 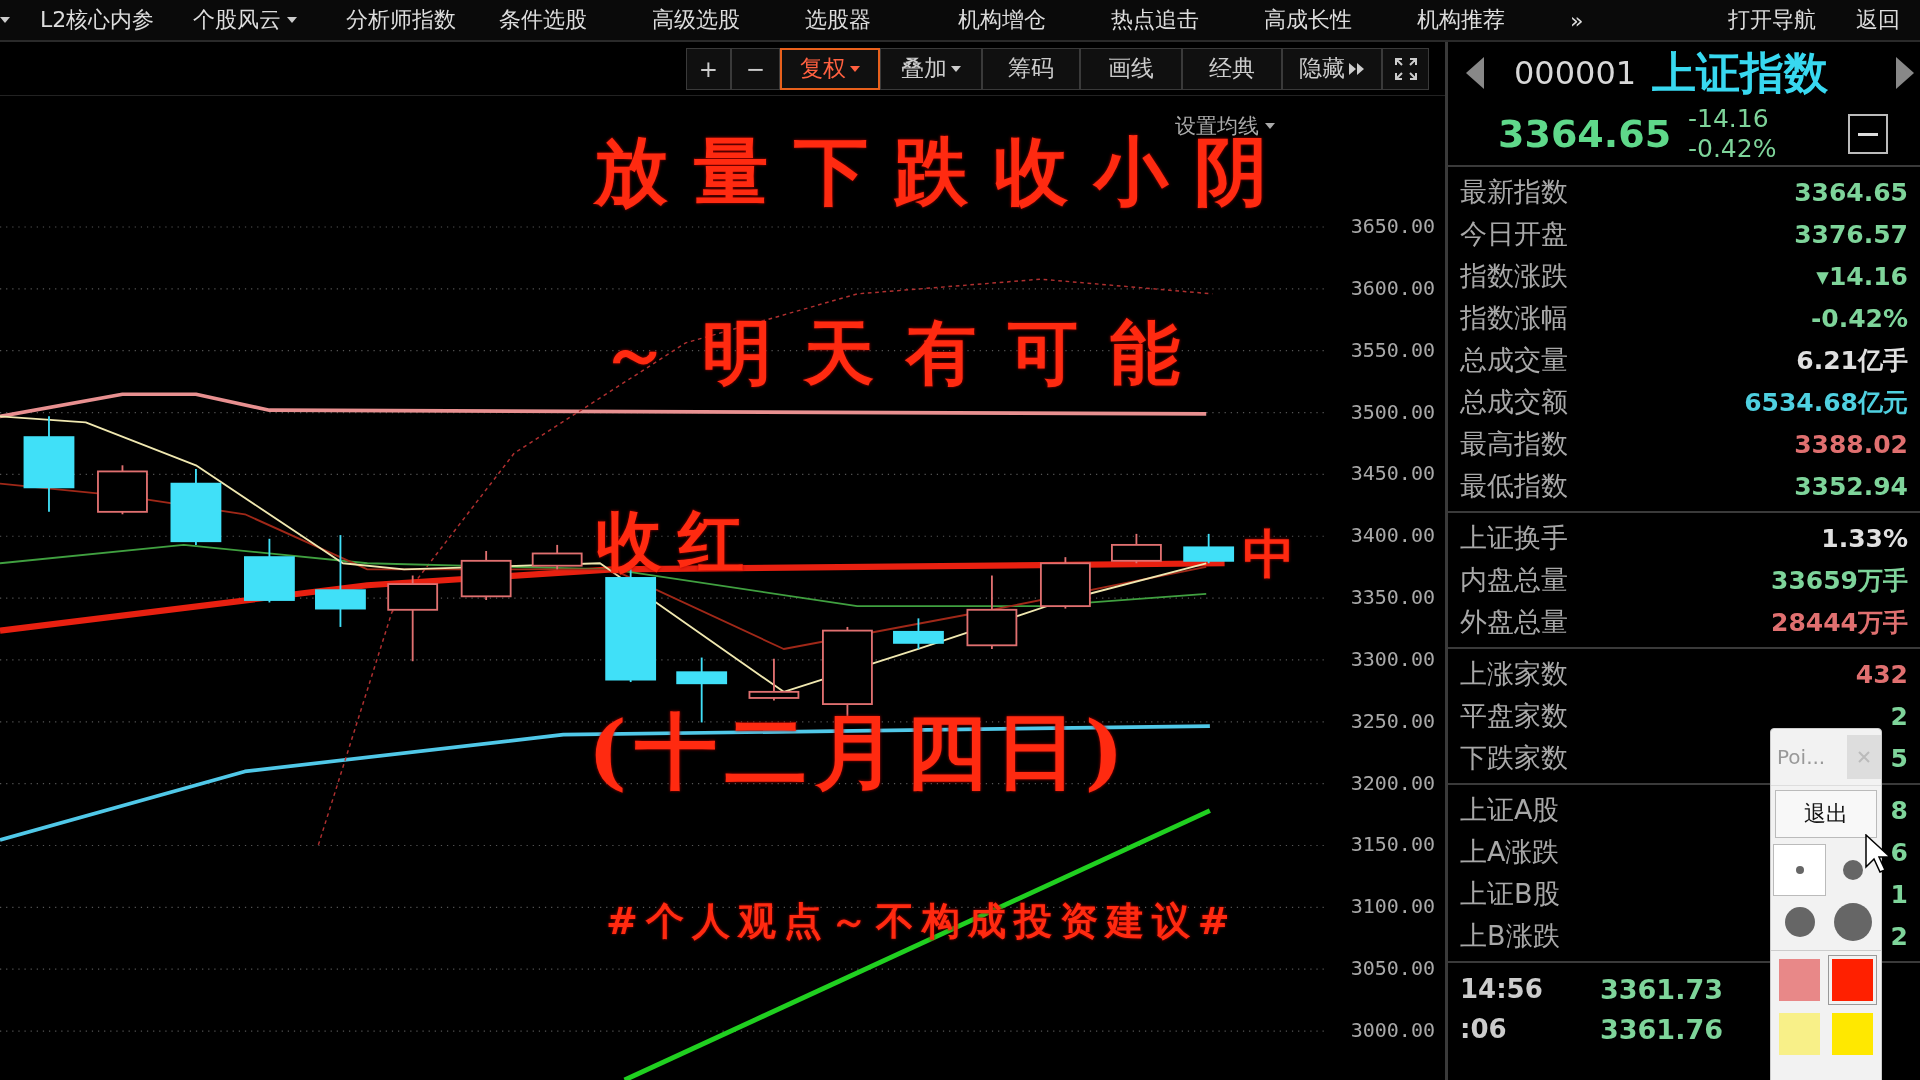 I want to click on menu-item: 分析师指数, so click(x=422, y=20).